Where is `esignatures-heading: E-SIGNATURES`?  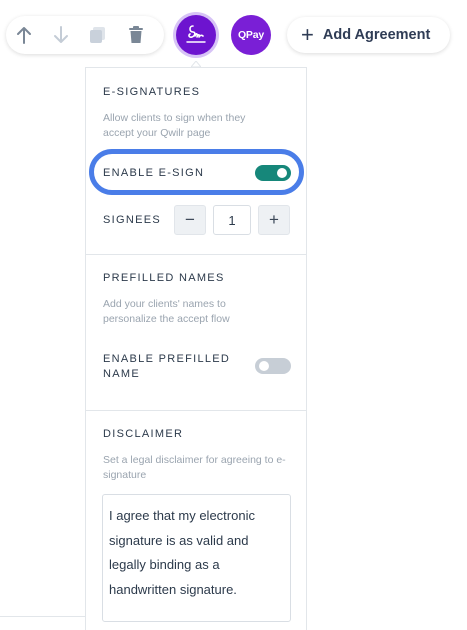 esignatures-heading: E-SIGNATURES is located at coordinates (152, 92).